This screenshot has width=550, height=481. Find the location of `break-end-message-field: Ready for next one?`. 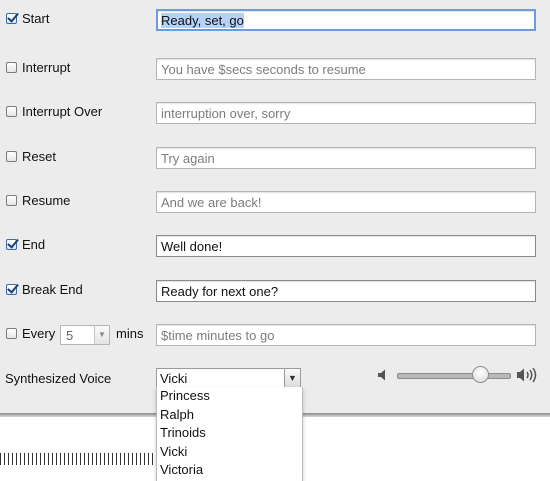

break-end-message-field: Ready for next one? is located at coordinates (346, 291).